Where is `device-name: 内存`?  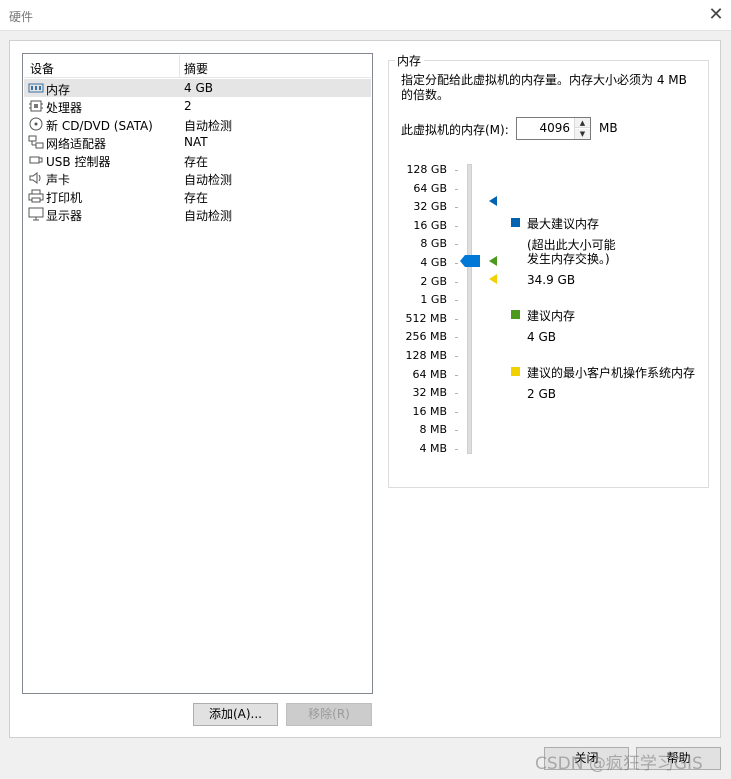 device-name: 内存 is located at coordinates (58, 90).